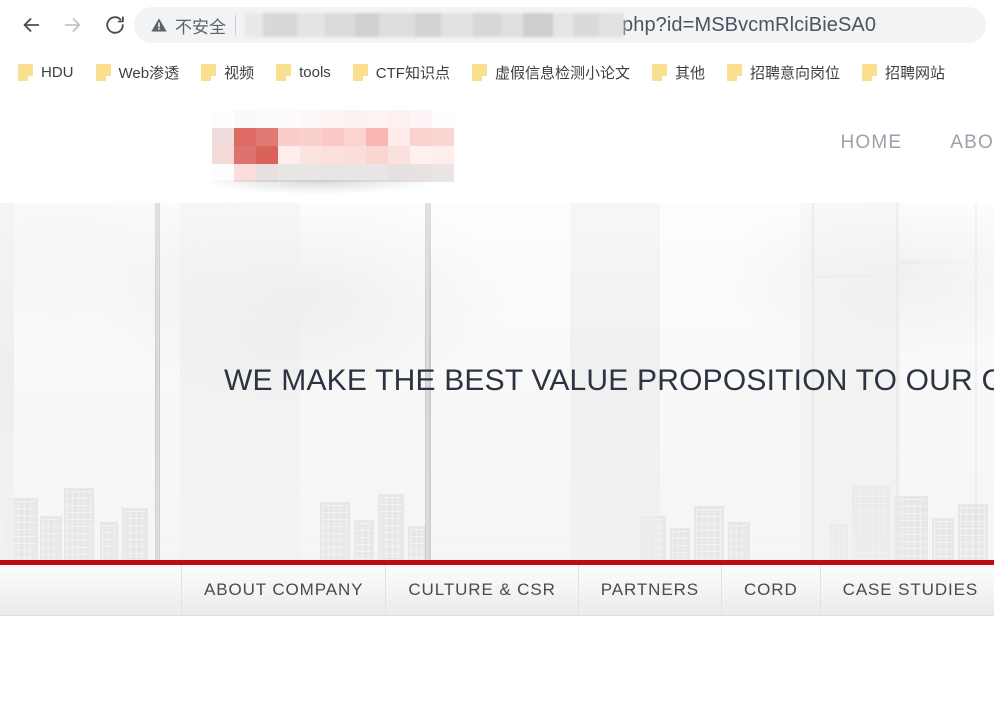 The width and height of the screenshot is (994, 703). I want to click on reload-icon, so click(115, 25).